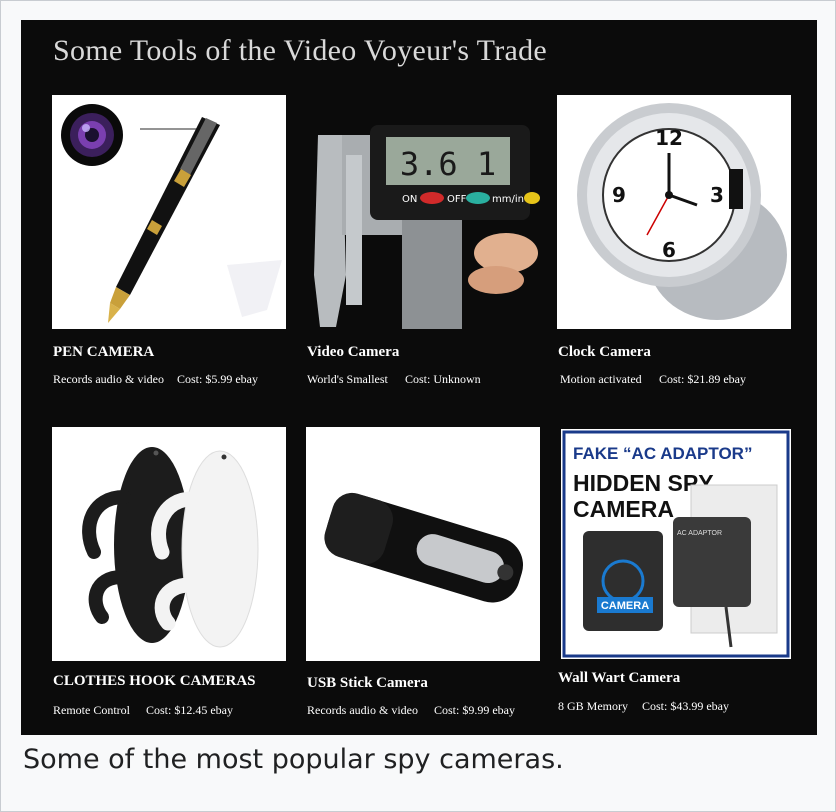  I want to click on item-cost: Cost: $21.89 ebay, so click(702, 379).